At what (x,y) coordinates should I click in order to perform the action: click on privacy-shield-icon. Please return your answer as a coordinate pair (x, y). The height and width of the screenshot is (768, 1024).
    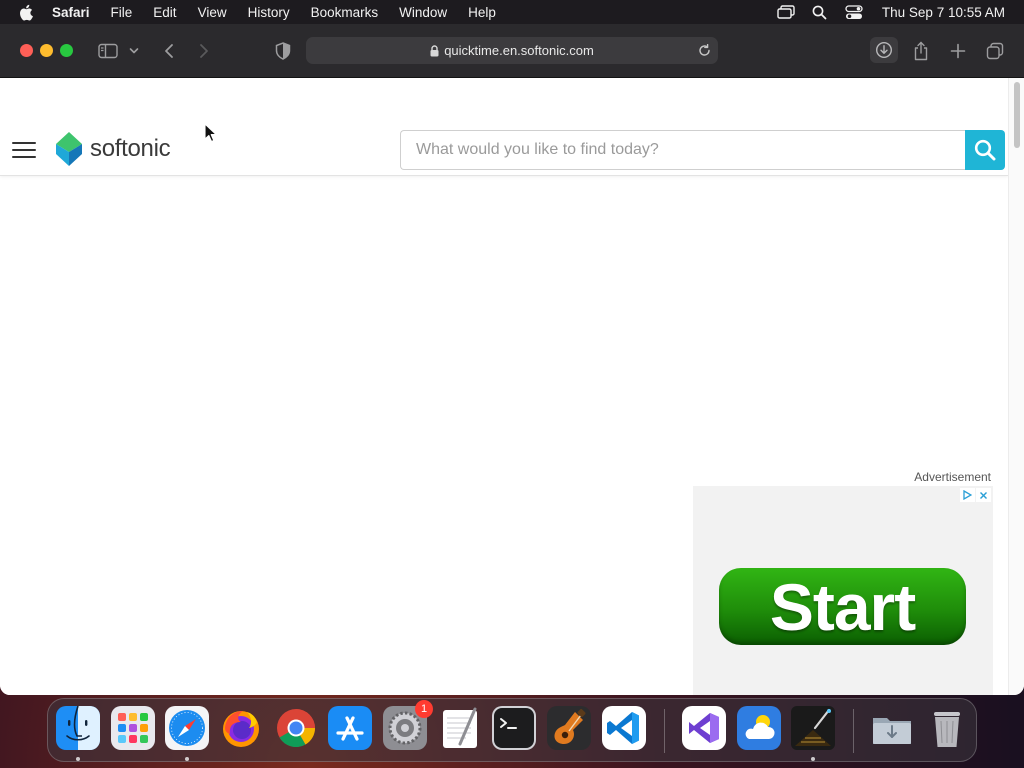
    Looking at the image, I should click on (283, 51).